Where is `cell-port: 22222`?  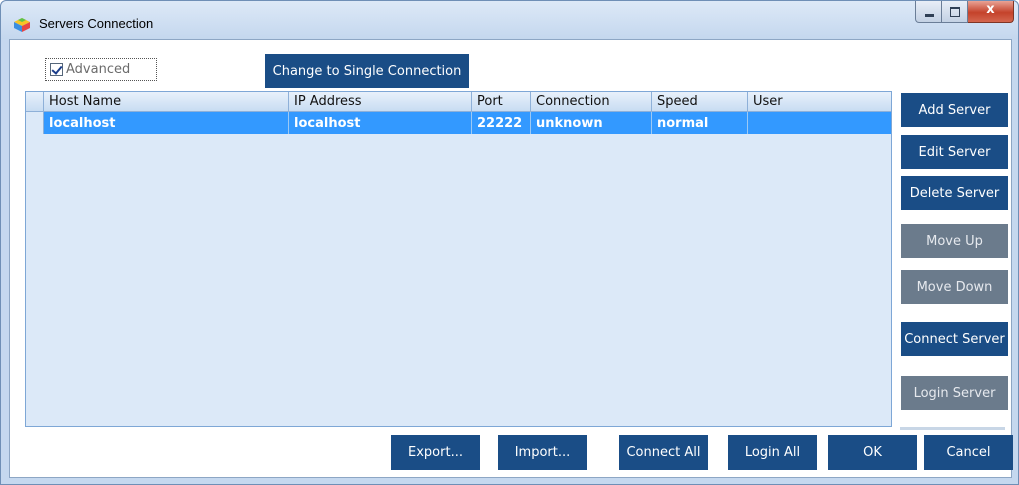 cell-port: 22222 is located at coordinates (501, 123).